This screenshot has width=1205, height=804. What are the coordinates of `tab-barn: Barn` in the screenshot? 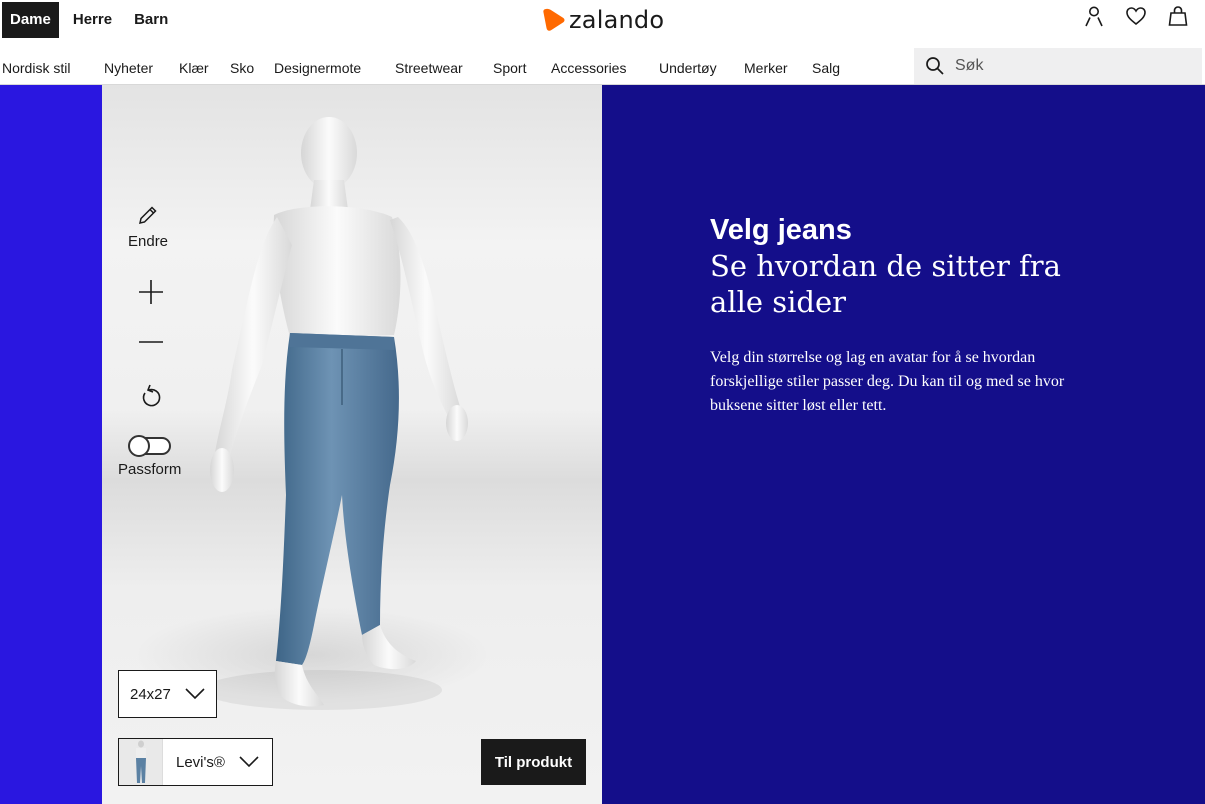 It's located at (151, 20).